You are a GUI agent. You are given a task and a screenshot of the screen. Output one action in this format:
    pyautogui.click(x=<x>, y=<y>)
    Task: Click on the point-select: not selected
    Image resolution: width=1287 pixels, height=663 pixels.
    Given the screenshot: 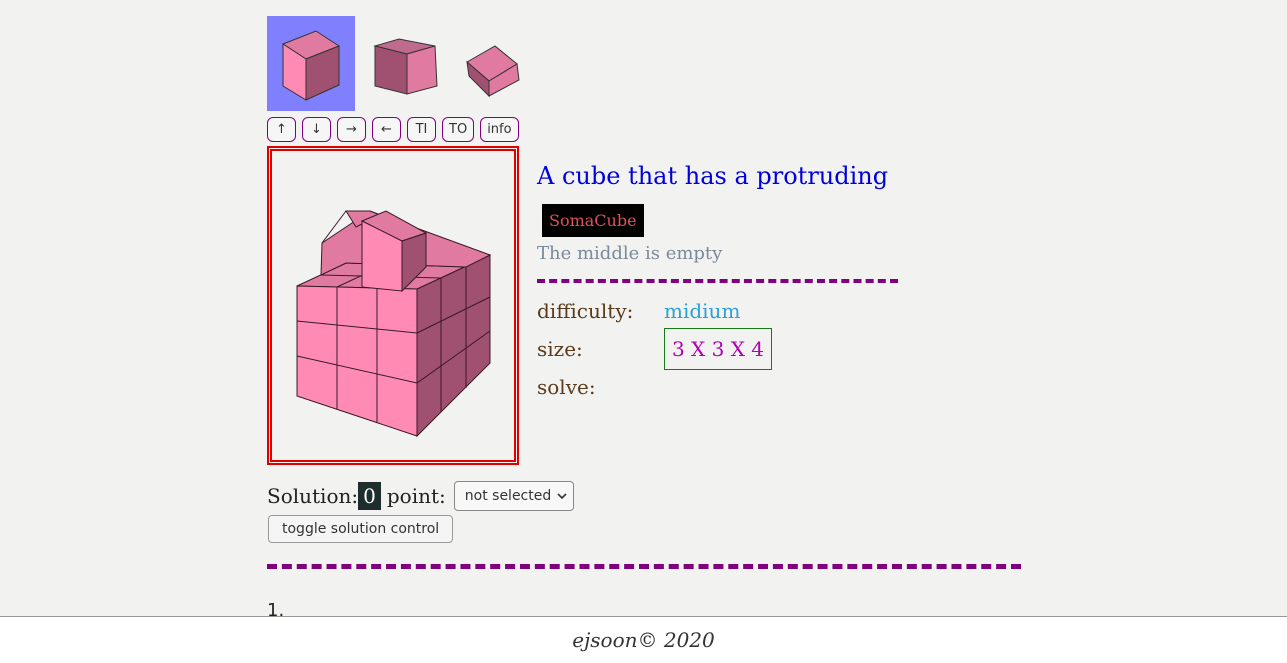 What is the action you would take?
    pyautogui.click(x=514, y=496)
    